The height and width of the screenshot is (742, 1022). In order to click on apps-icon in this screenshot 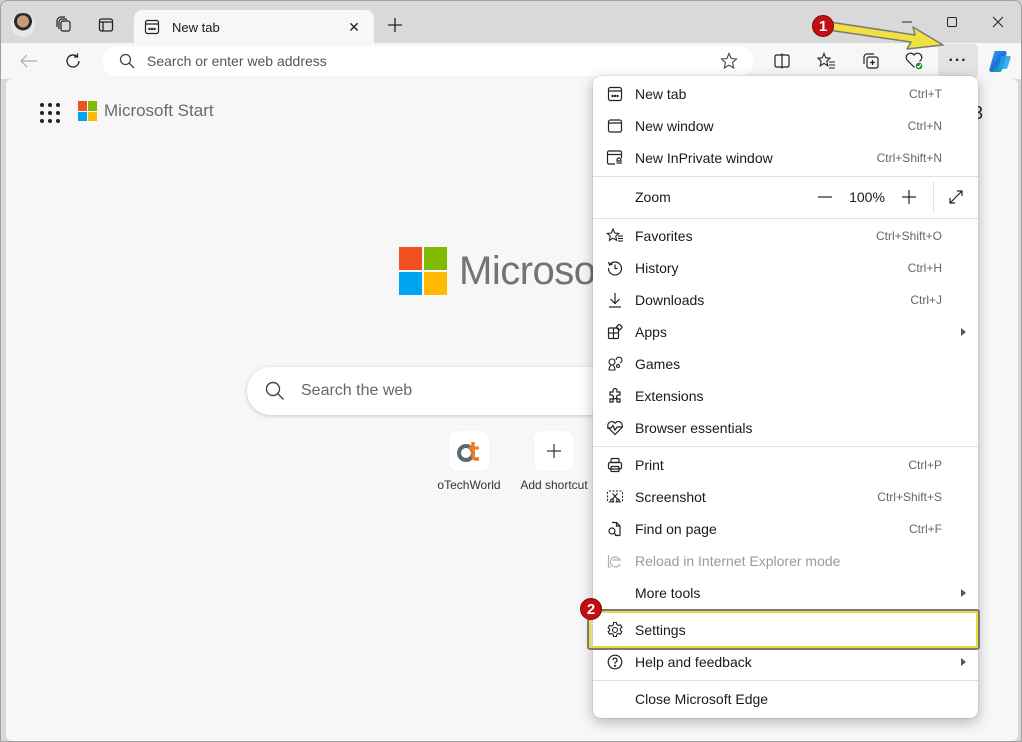, I will do `click(615, 332)`.